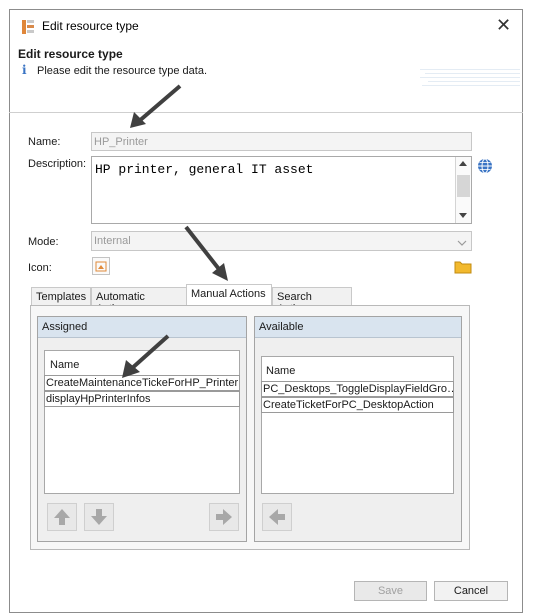 This screenshot has height=615, width=533. Describe the element at coordinates (229, 295) in the screenshot. I see `tab-manual-actions: Manual Actions` at that location.